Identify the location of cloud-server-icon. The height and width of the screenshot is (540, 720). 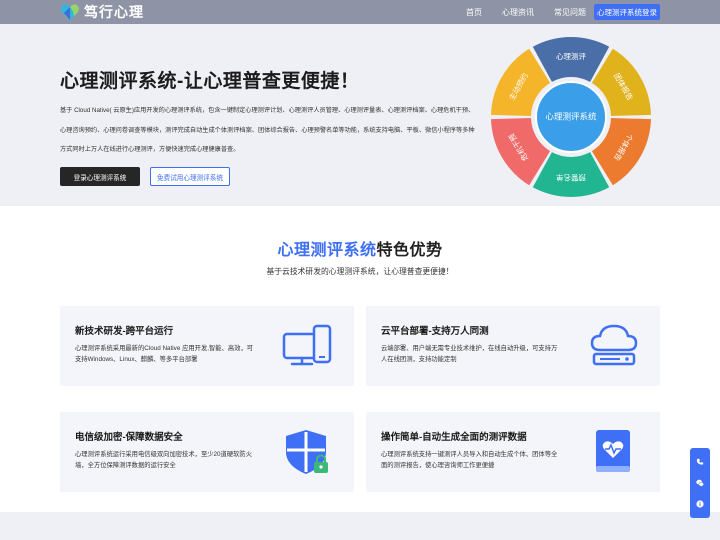
(614, 345).